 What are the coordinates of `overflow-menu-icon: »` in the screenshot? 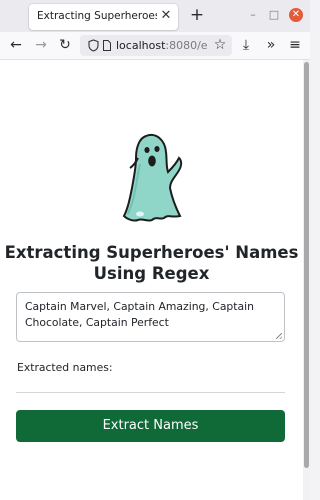 It's located at (271, 45).